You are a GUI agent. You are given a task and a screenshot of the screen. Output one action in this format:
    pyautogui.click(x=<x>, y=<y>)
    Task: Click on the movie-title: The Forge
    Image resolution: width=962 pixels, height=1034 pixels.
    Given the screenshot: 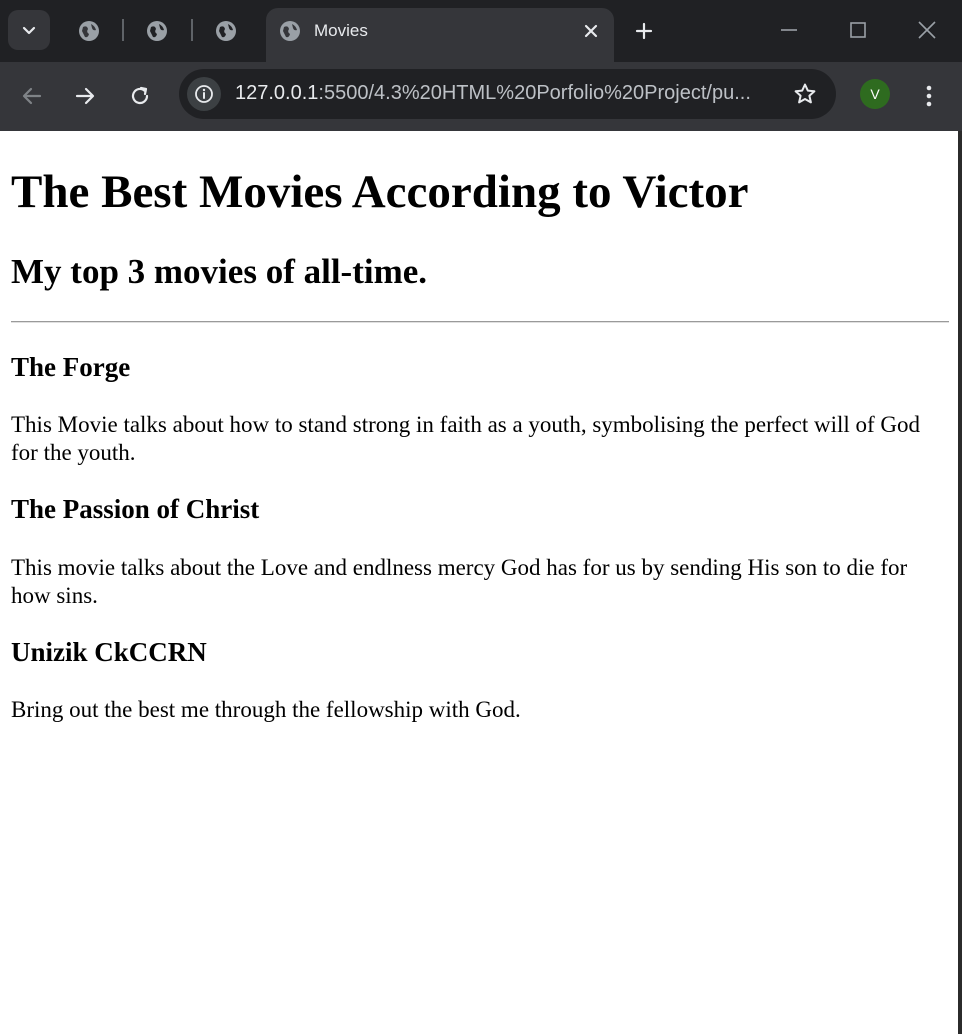 What is the action you would take?
    pyautogui.click(x=71, y=367)
    